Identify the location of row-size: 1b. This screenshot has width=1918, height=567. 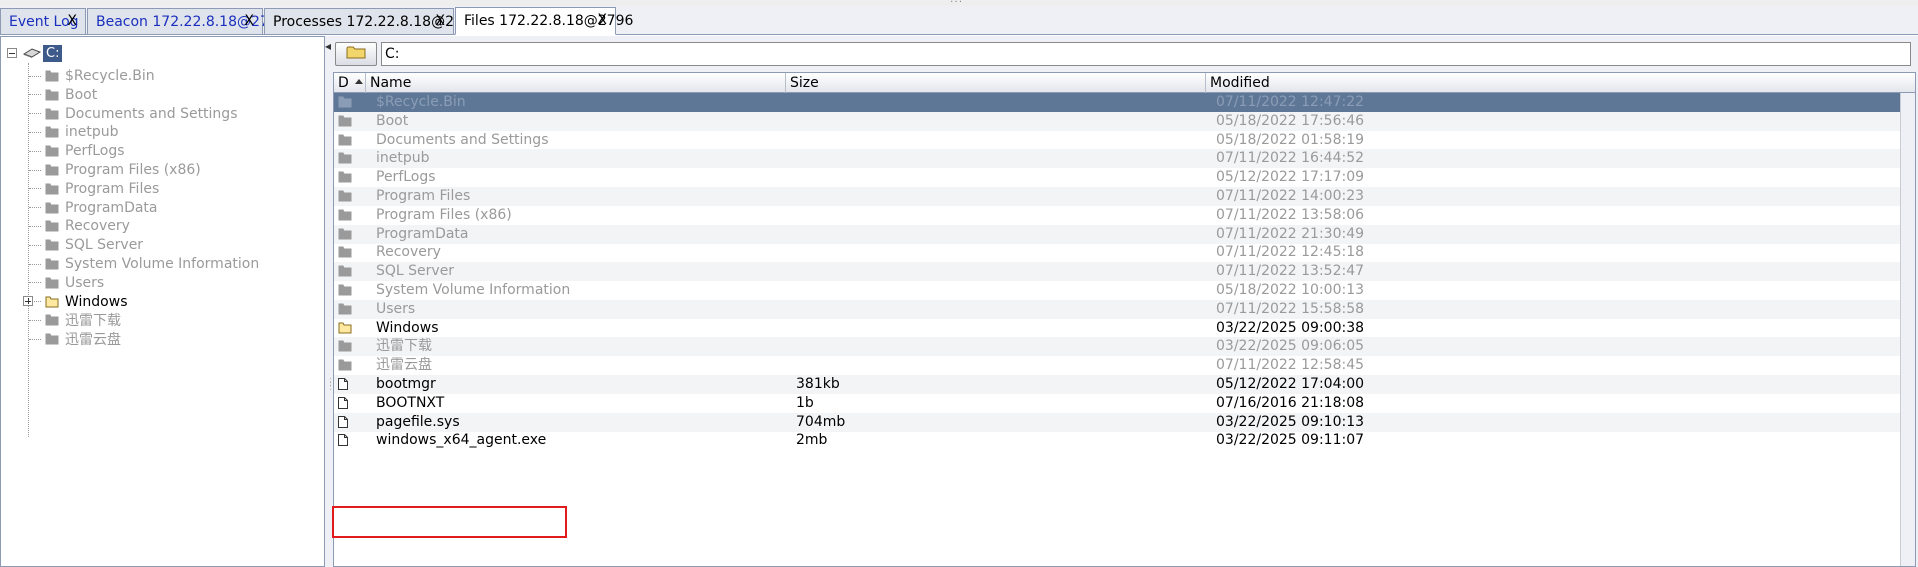
(805, 402).